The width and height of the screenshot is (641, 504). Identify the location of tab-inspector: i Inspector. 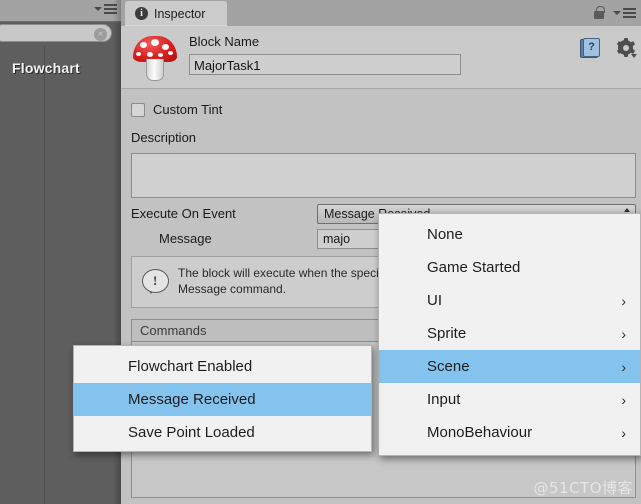
(176, 13).